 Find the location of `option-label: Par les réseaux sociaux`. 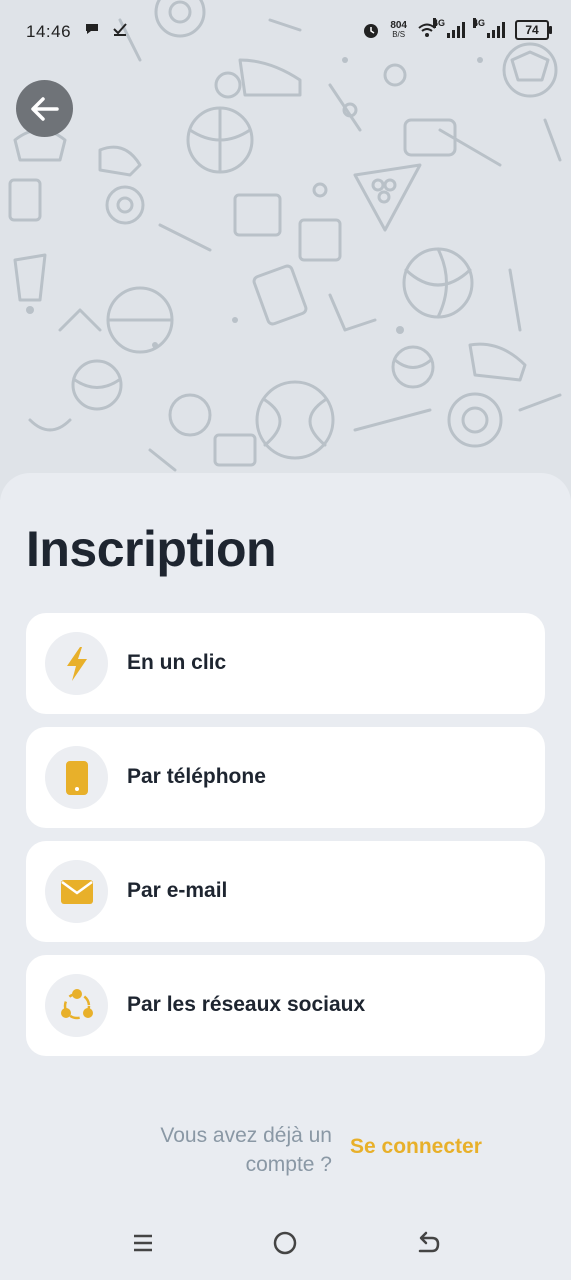

option-label: Par les réseaux sociaux is located at coordinates (246, 1004).